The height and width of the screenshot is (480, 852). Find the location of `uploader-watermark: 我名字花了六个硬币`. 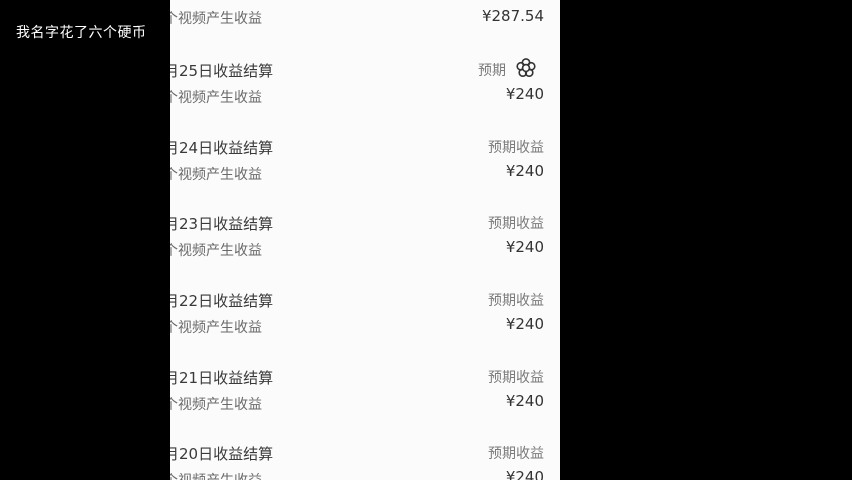

uploader-watermark: 我名字花了六个硬币 is located at coordinates (81, 33).